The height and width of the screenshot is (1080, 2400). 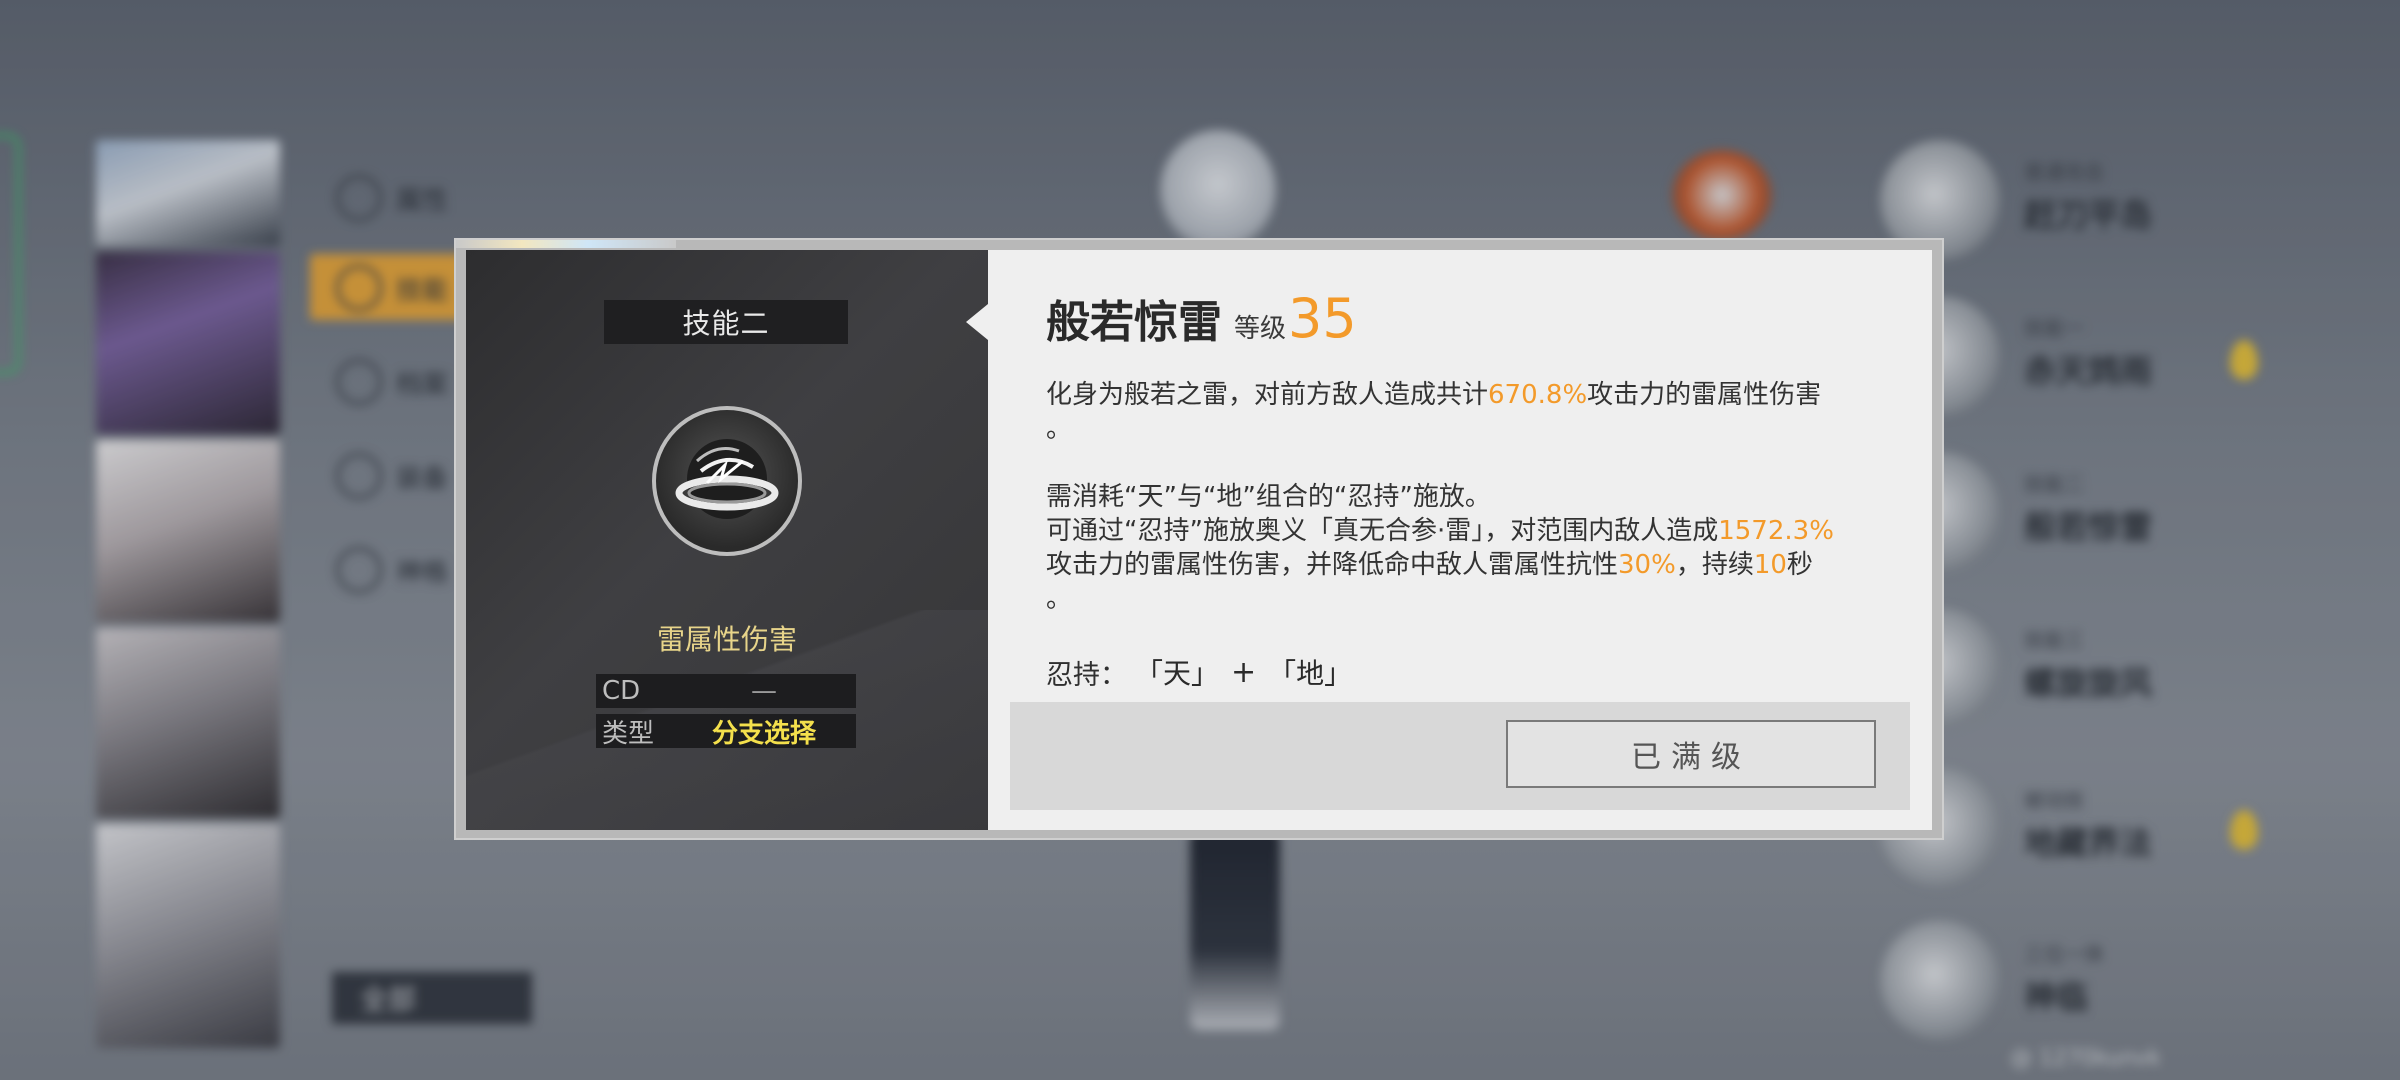 What do you see at coordinates (1310, 673) in the screenshot?
I see `earth-glyph-icon: 「地」` at bounding box center [1310, 673].